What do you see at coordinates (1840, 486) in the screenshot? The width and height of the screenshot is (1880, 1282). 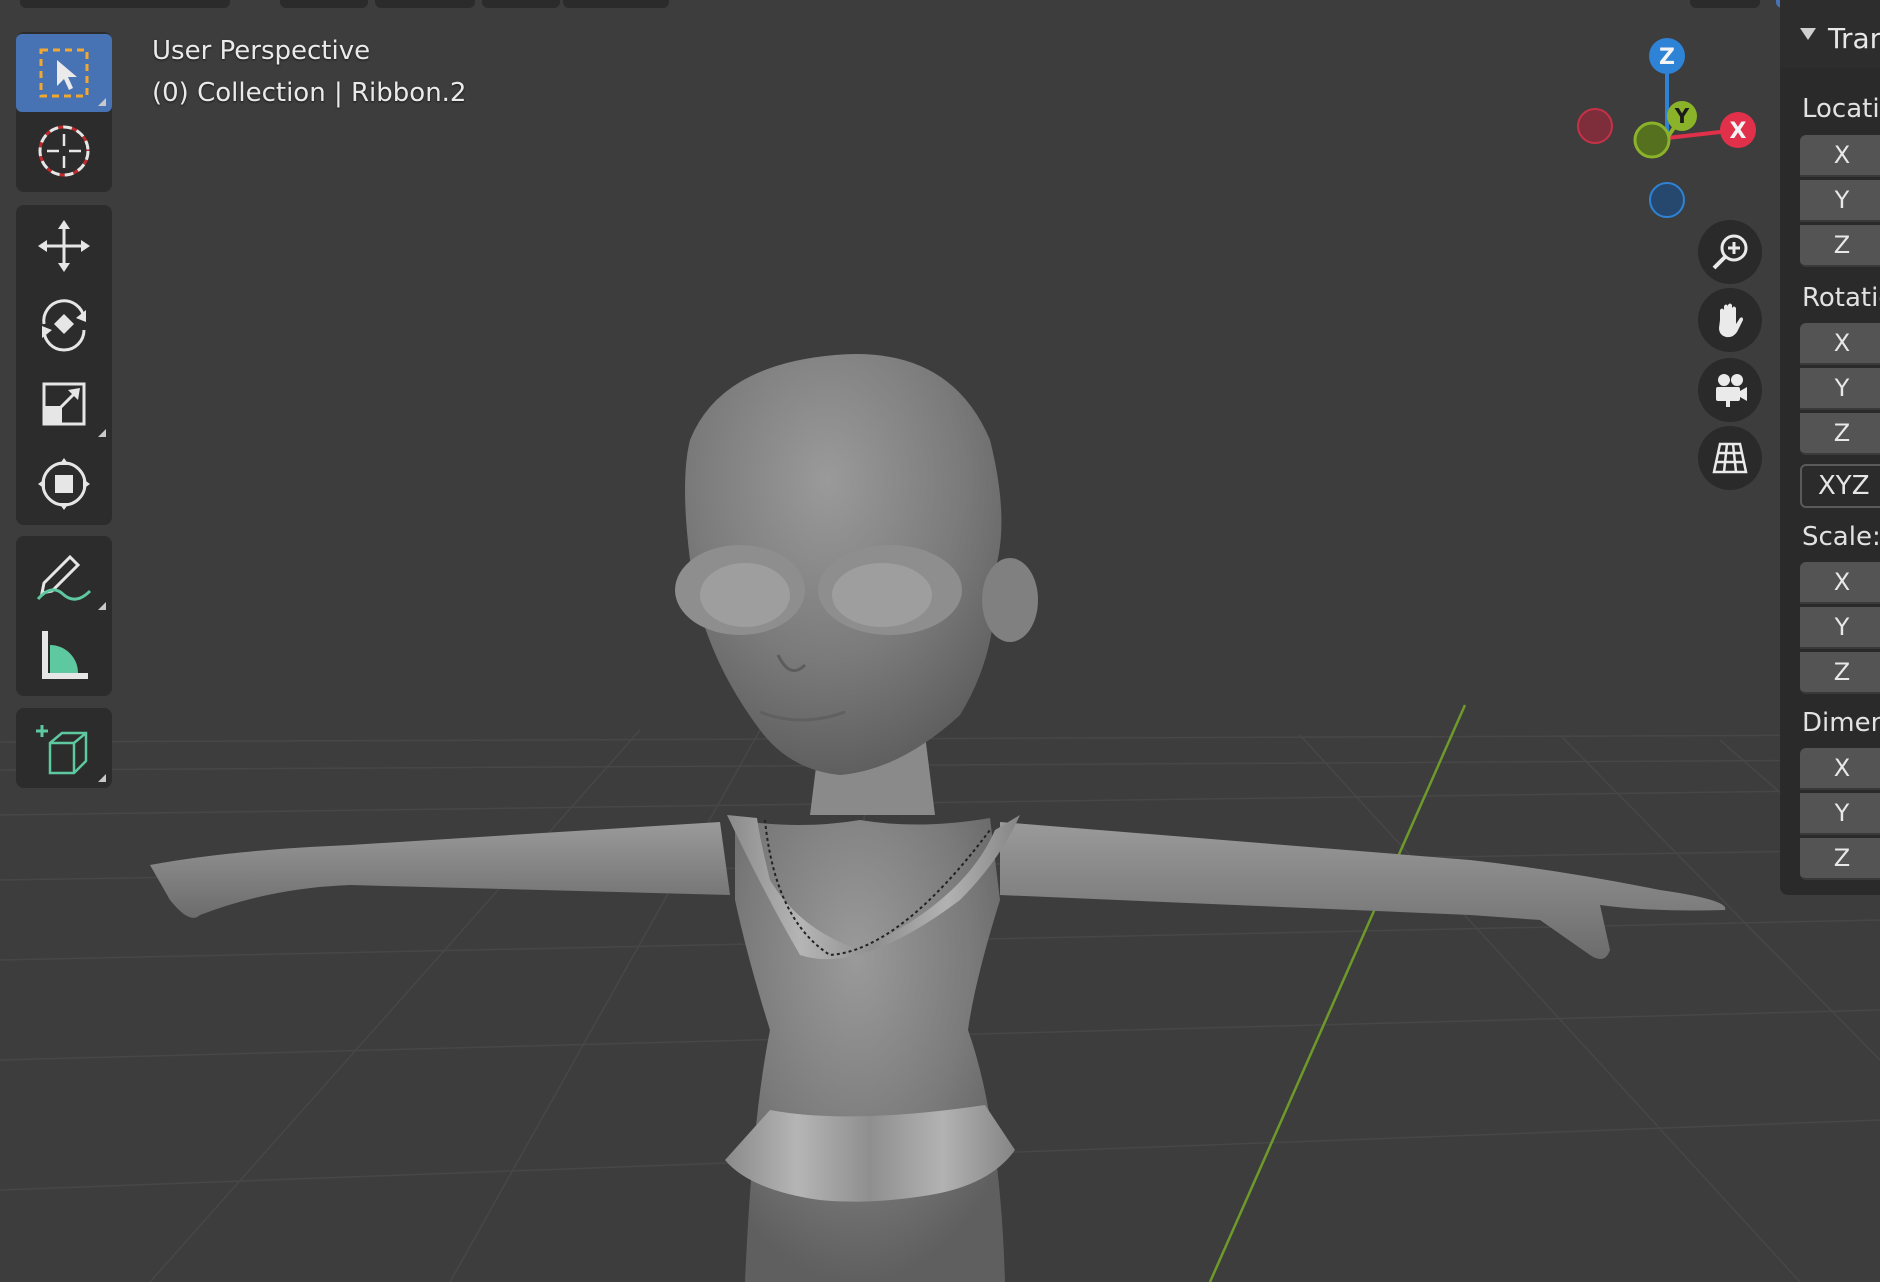 I see `rotation-mode-dropdown: XYZ E` at bounding box center [1840, 486].